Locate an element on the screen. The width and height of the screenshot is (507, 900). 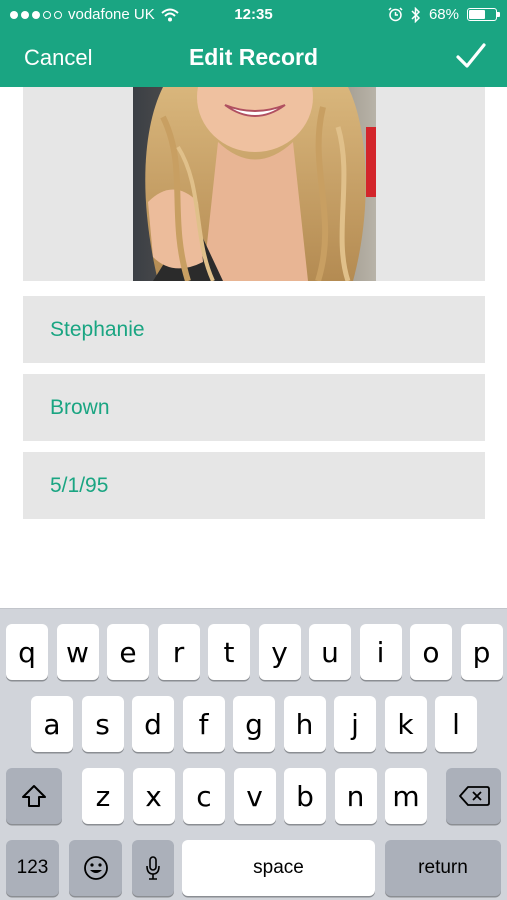
key-n: n is located at coordinates (355, 796).